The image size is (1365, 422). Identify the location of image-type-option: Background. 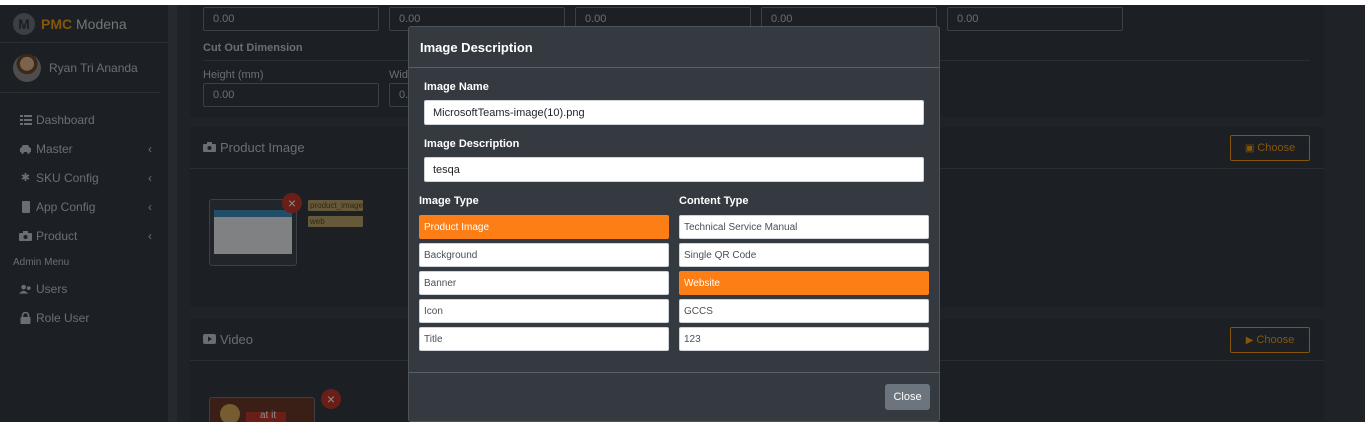
(544, 255).